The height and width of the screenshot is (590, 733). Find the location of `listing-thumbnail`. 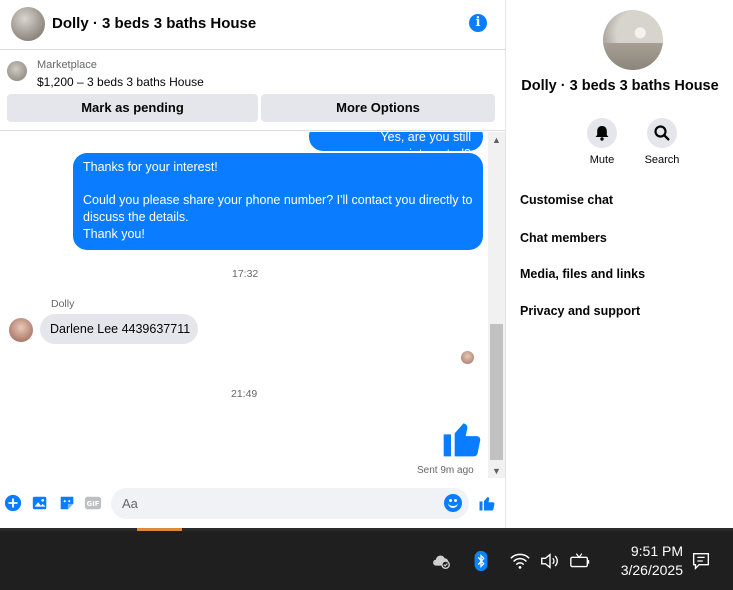

listing-thumbnail is located at coordinates (17, 71).